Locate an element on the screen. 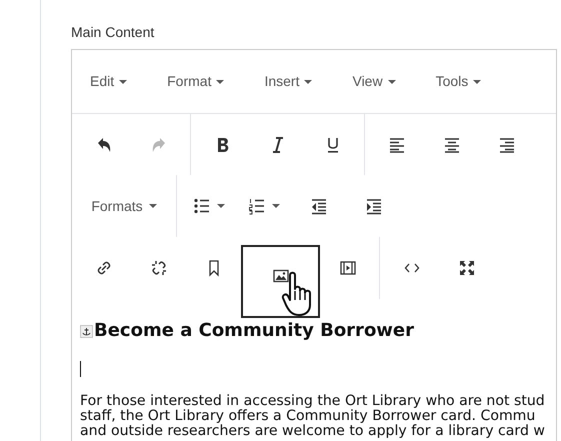 This screenshot has width=561, height=441. film-icon is located at coordinates (347, 268).